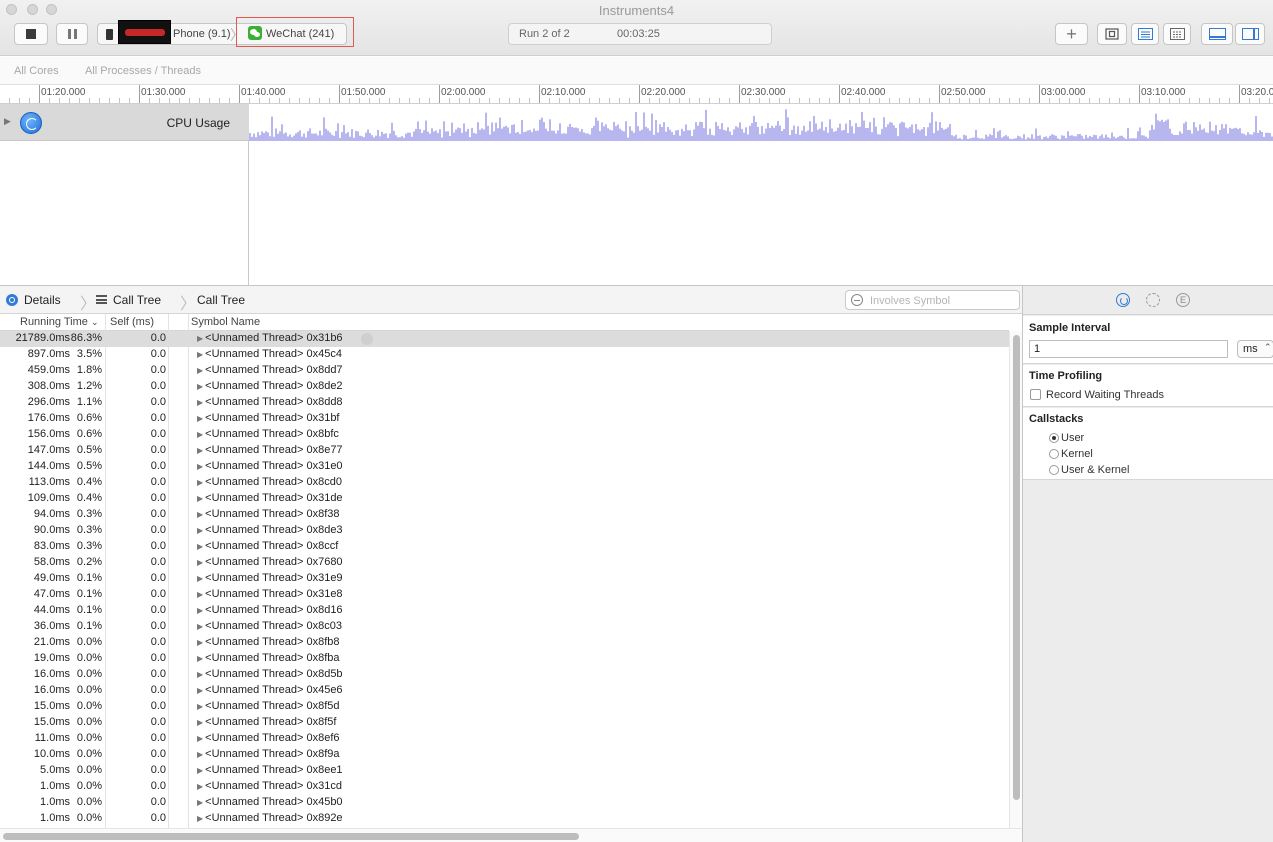 This screenshot has width=1273, height=842. Describe the element at coordinates (221, 300) in the screenshot. I see `call-tree-crumb-current: Call Tree` at that location.